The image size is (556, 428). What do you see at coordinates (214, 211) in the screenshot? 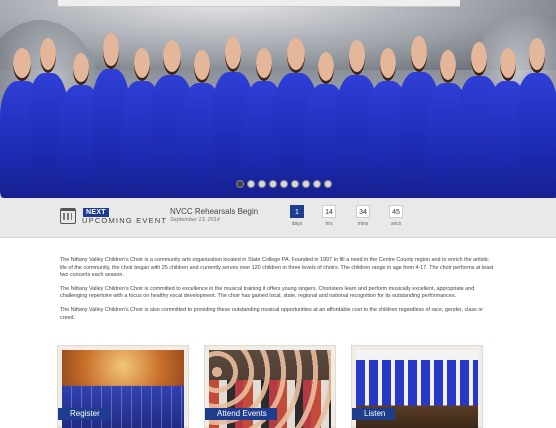
I see `event-title: NVCC Rehearsals Begin` at bounding box center [214, 211].